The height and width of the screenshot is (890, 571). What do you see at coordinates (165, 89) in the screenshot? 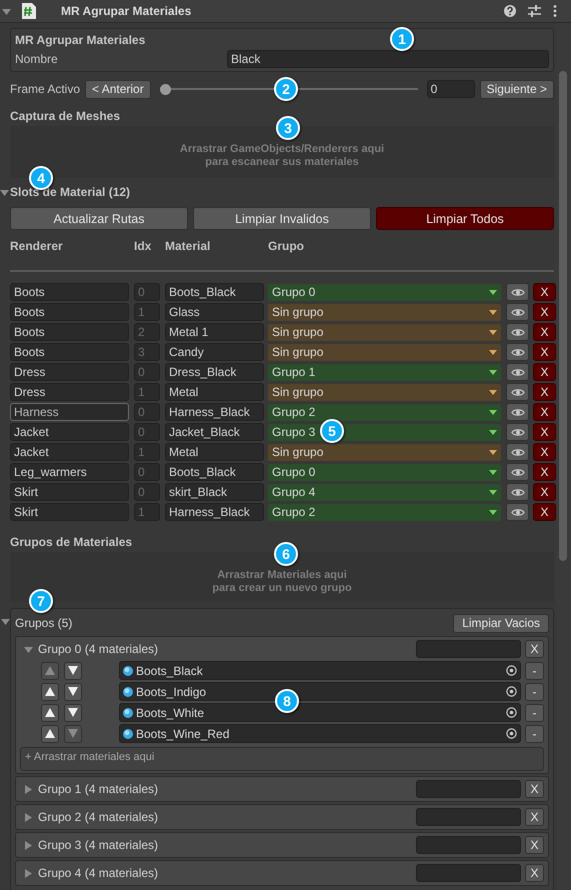
I see `slider-thumb` at bounding box center [165, 89].